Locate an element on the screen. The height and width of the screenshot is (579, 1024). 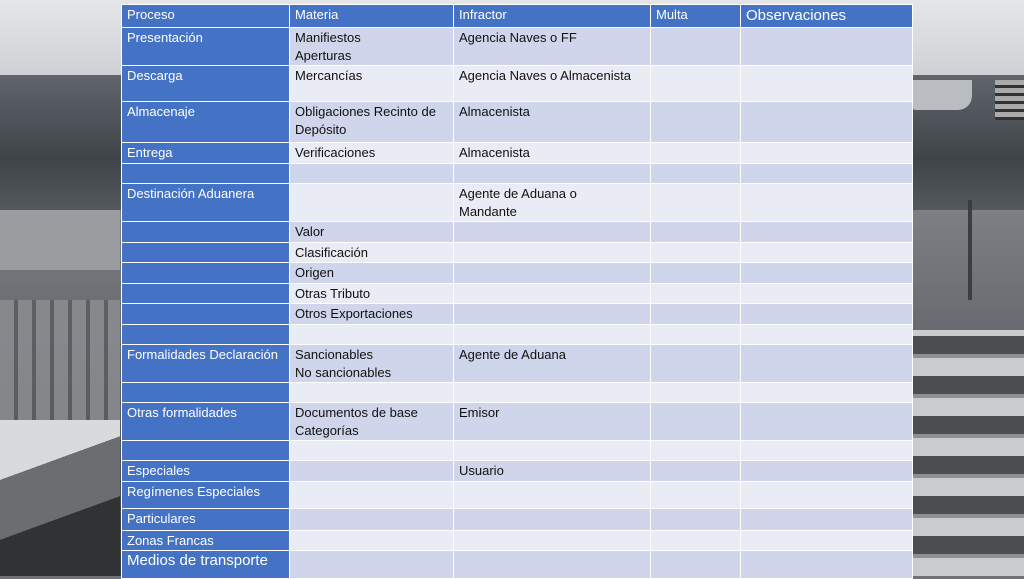
cell-materia-line: Obligaciones Recinto de is located at coordinates (365, 111).